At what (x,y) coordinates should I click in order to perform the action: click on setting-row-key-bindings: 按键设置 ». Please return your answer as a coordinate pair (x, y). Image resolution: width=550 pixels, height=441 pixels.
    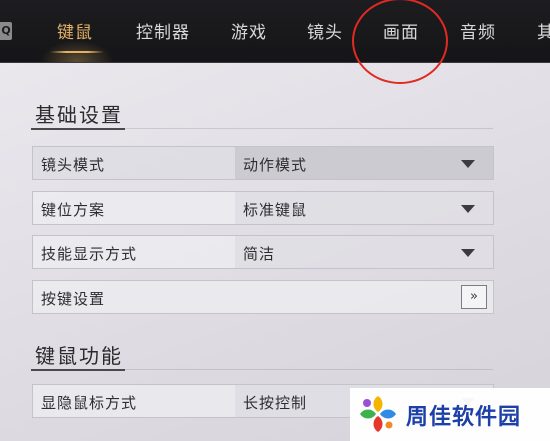
    Looking at the image, I should click on (263, 297).